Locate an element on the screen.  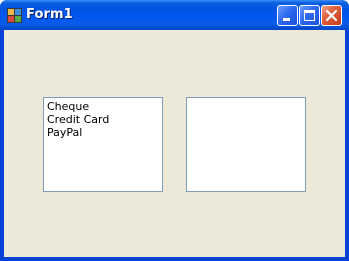
maximize-icon is located at coordinates (309, 15).